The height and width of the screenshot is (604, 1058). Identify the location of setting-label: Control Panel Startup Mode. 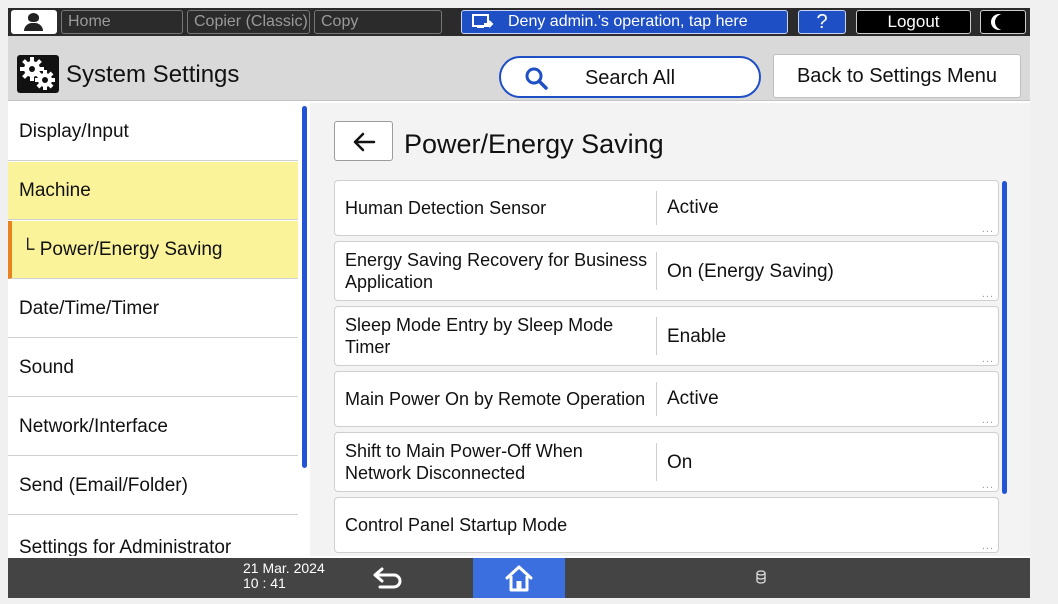
(456, 525).